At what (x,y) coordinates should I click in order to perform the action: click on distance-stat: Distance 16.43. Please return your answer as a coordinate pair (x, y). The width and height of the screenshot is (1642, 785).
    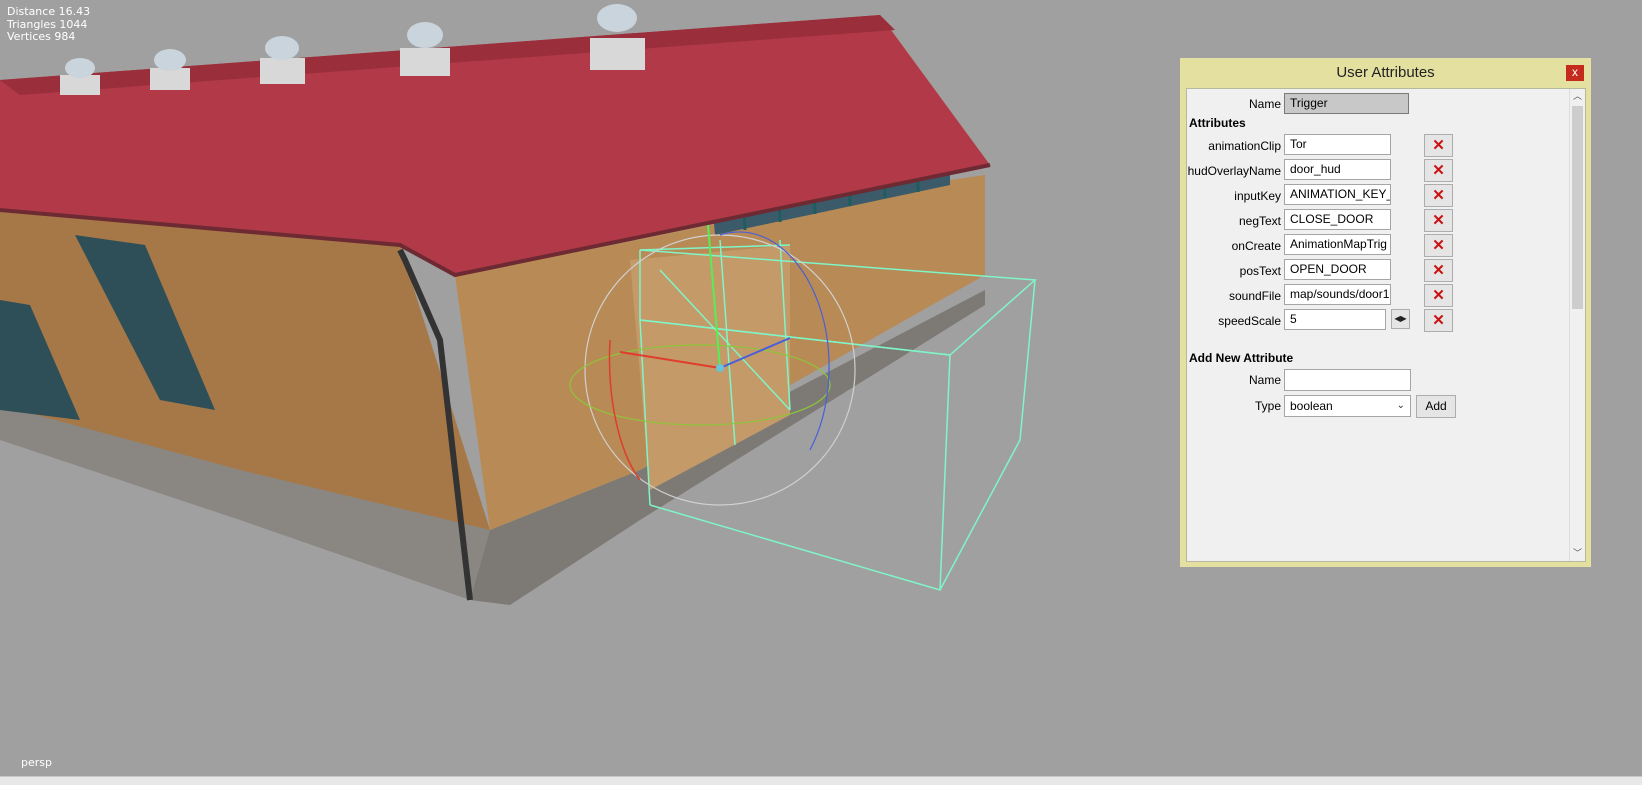
    Looking at the image, I should click on (49, 11).